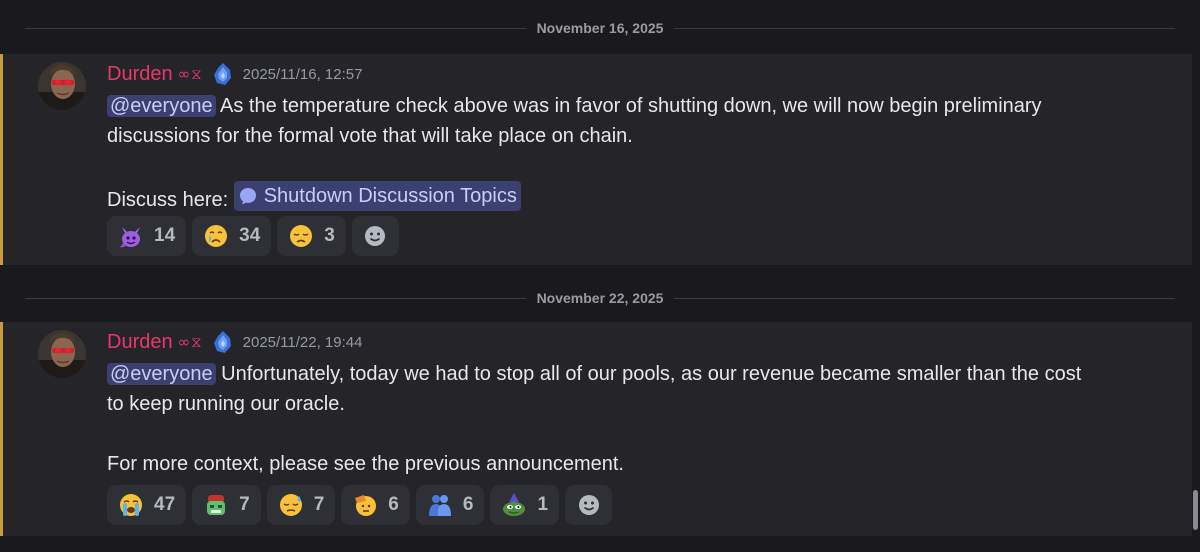 The width and height of the screenshot is (1200, 552). I want to click on scrollbar-thumb, so click(1195, 510).